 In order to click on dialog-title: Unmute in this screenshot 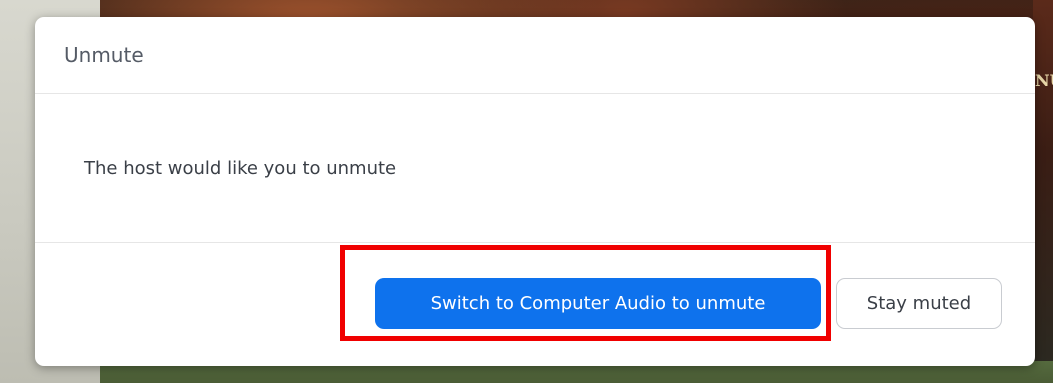, I will do `click(104, 55)`.